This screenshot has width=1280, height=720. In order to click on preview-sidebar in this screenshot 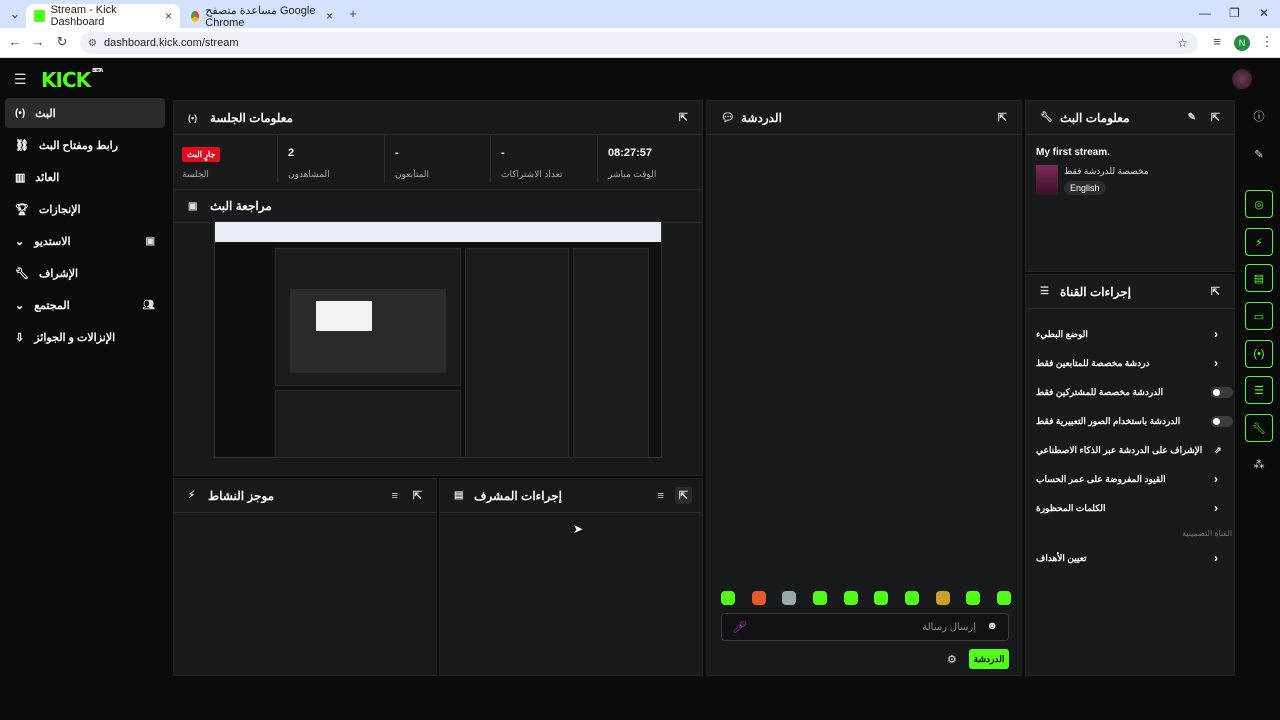, I will do `click(244, 349)`.